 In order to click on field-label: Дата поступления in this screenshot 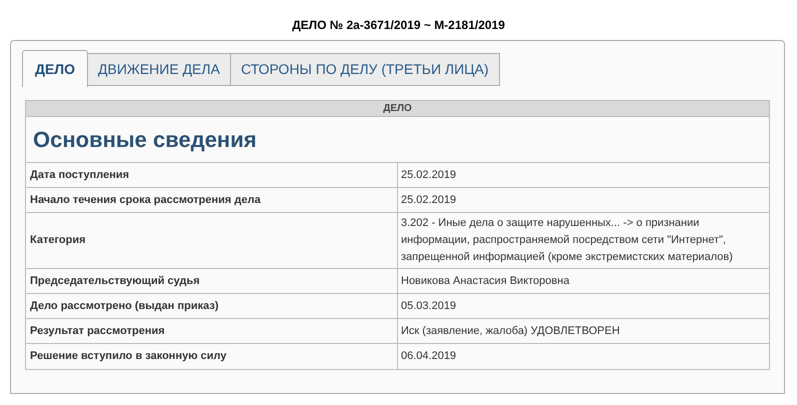, I will do `click(80, 175)`.